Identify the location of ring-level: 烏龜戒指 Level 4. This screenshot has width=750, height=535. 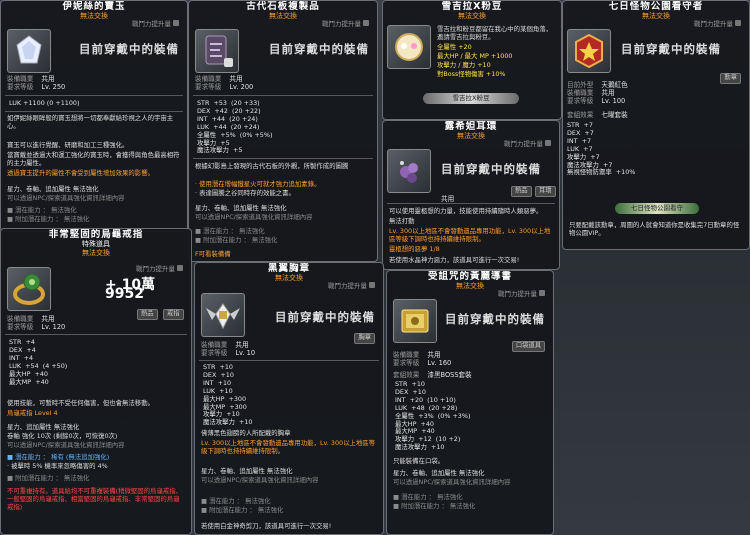
(32, 413).